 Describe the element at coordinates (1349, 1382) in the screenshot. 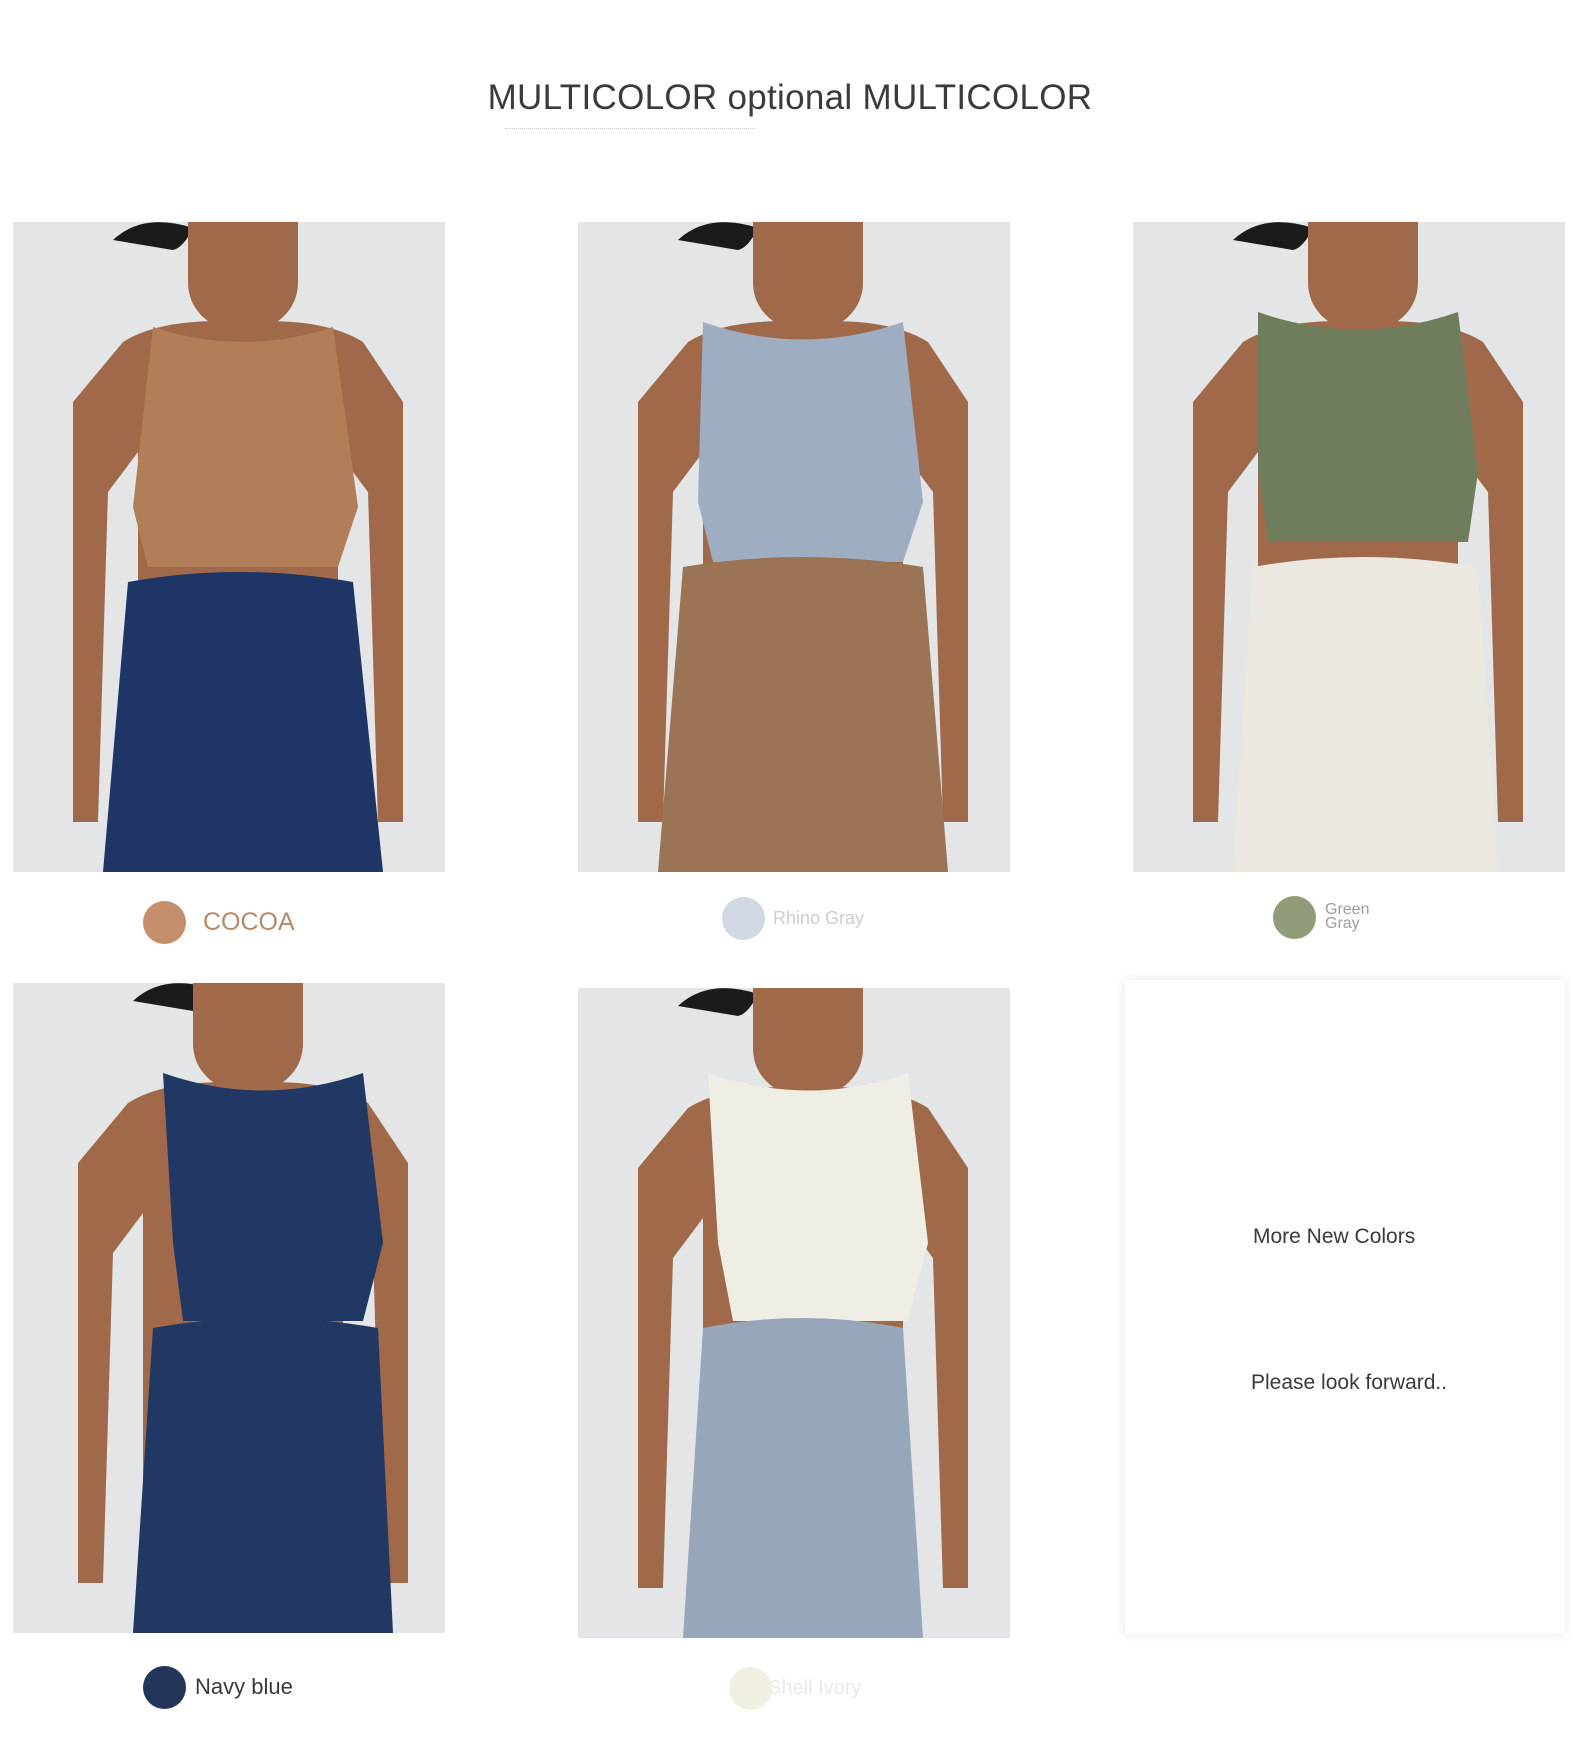

I see `look-forward-text: Please look forward..` at that location.